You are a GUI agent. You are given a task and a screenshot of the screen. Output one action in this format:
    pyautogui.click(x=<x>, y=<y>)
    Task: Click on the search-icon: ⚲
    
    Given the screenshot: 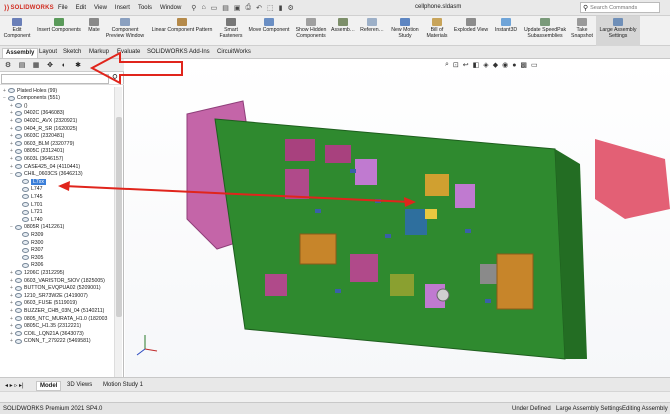 What is the action you would take?
    pyautogui.click(x=115, y=77)
    